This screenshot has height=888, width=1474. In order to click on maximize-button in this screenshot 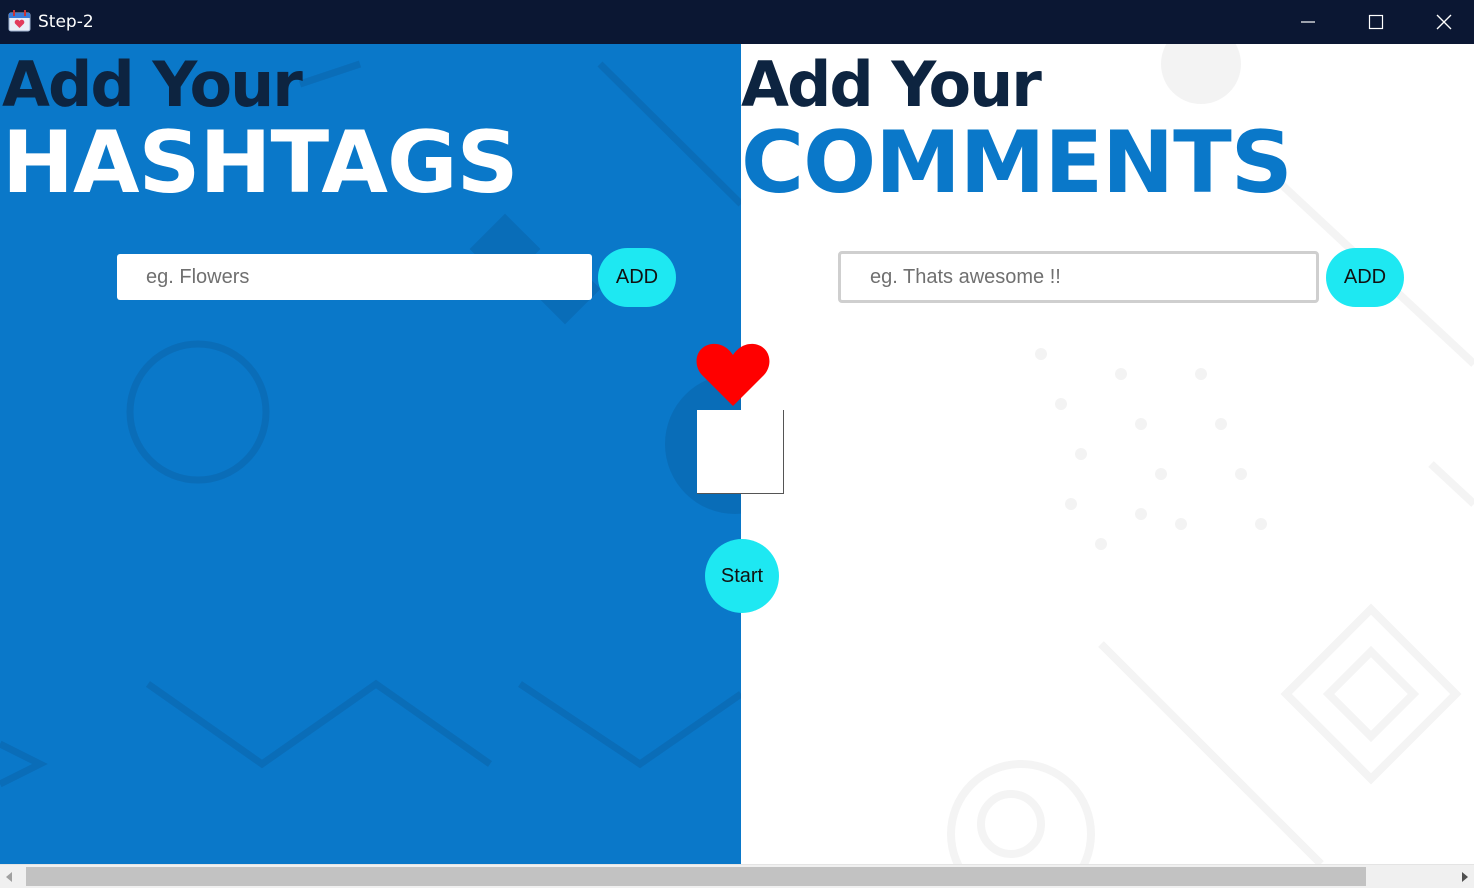, I will do `click(1376, 22)`.